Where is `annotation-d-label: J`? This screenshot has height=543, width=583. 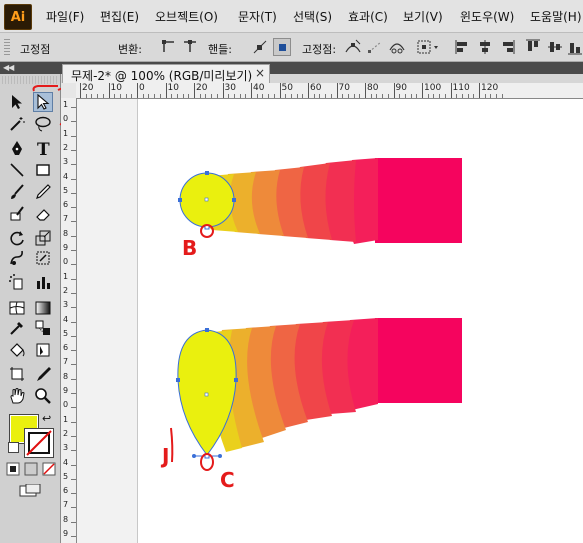 annotation-d-label: J is located at coordinates (166, 456).